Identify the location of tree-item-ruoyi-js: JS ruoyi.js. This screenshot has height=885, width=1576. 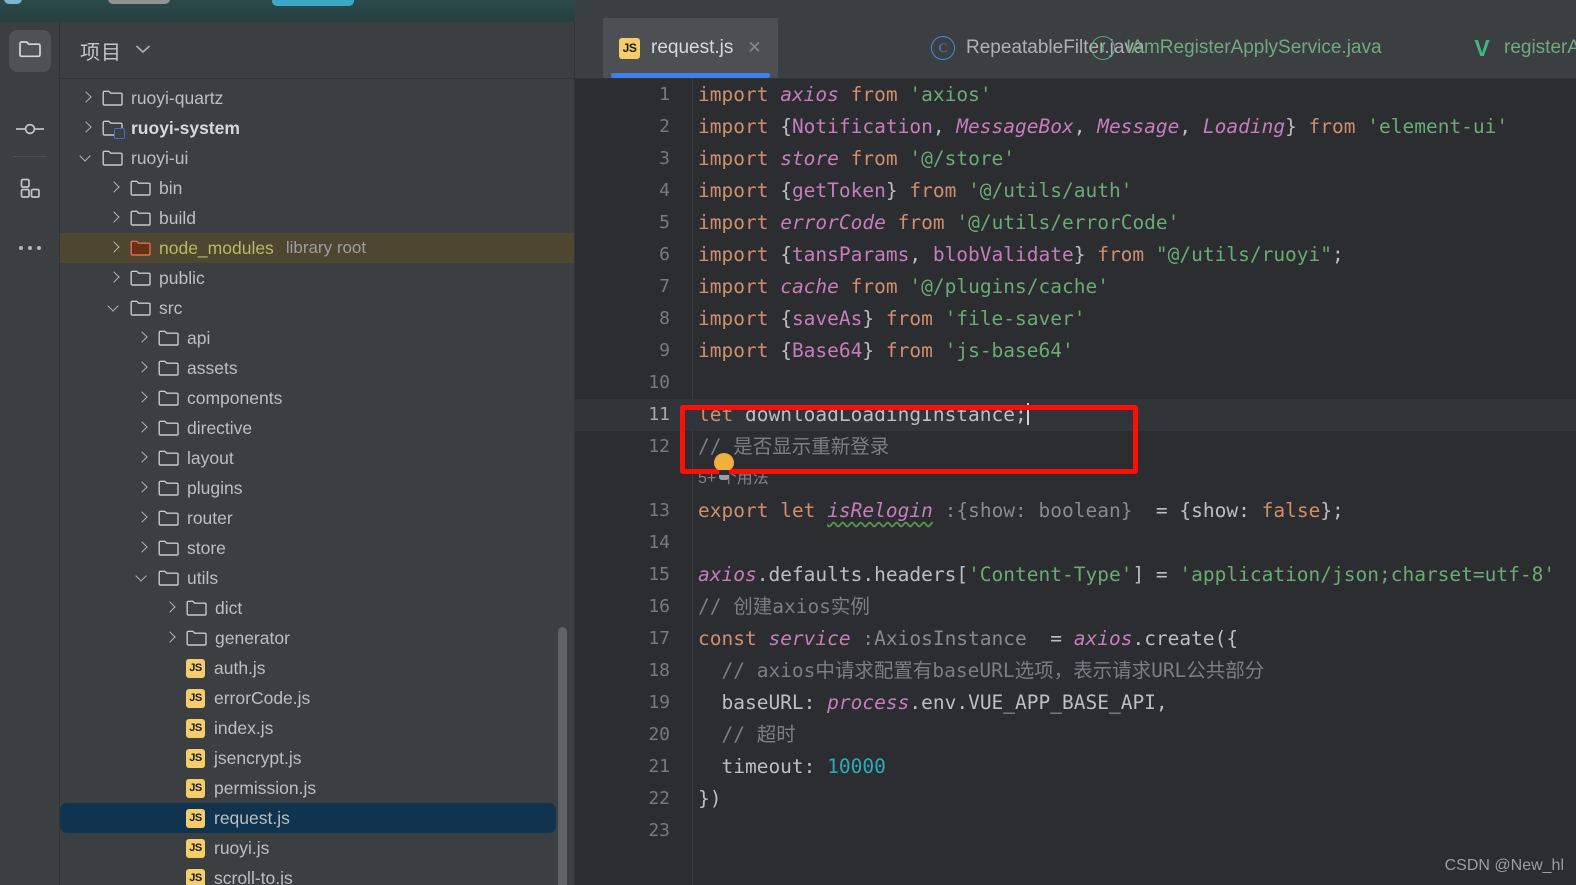
(317, 848).